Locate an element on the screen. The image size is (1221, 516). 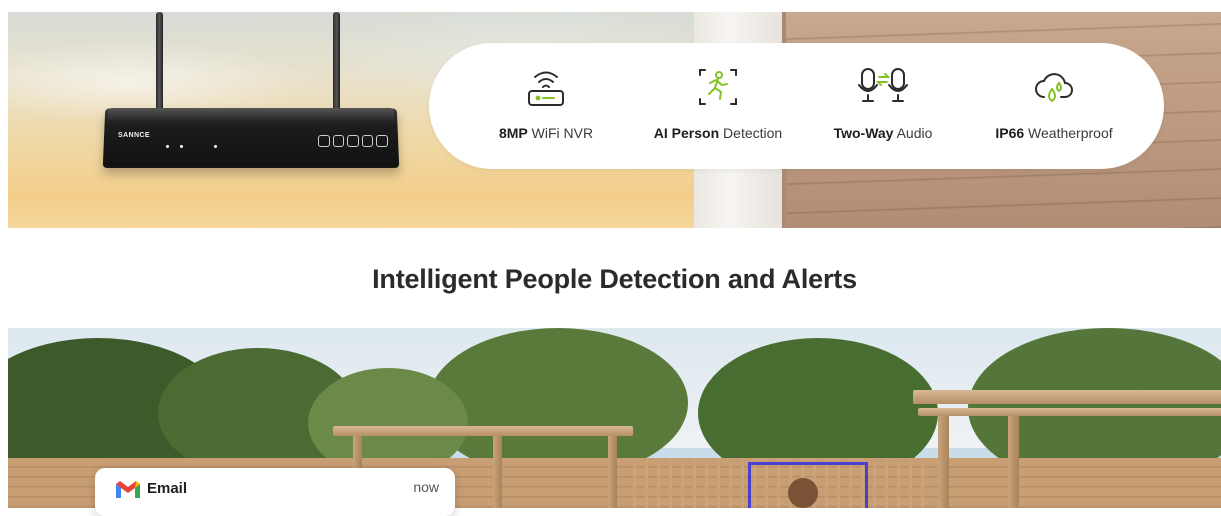
device-port-panel is located at coordinates (353, 142).